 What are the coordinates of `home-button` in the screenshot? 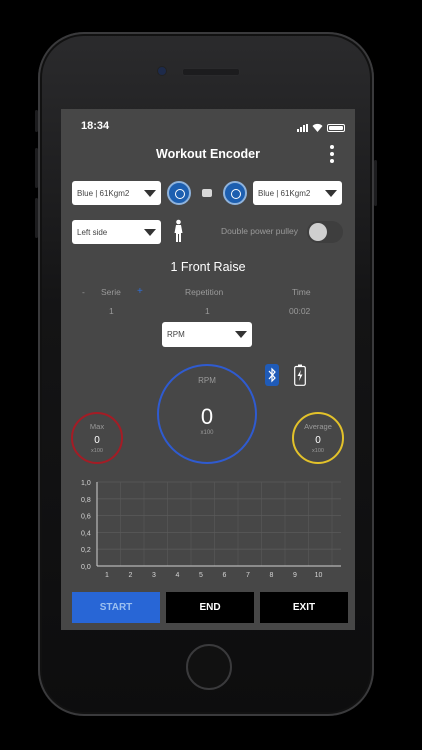 It's located at (209, 667).